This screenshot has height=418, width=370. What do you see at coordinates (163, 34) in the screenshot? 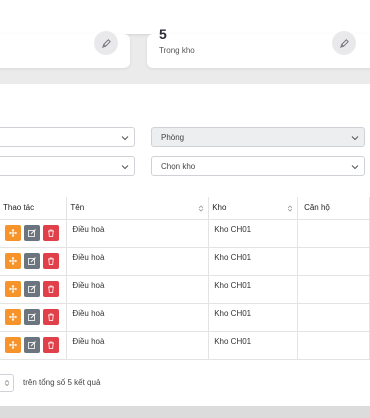
I see `stat-value: 5` at bounding box center [163, 34].